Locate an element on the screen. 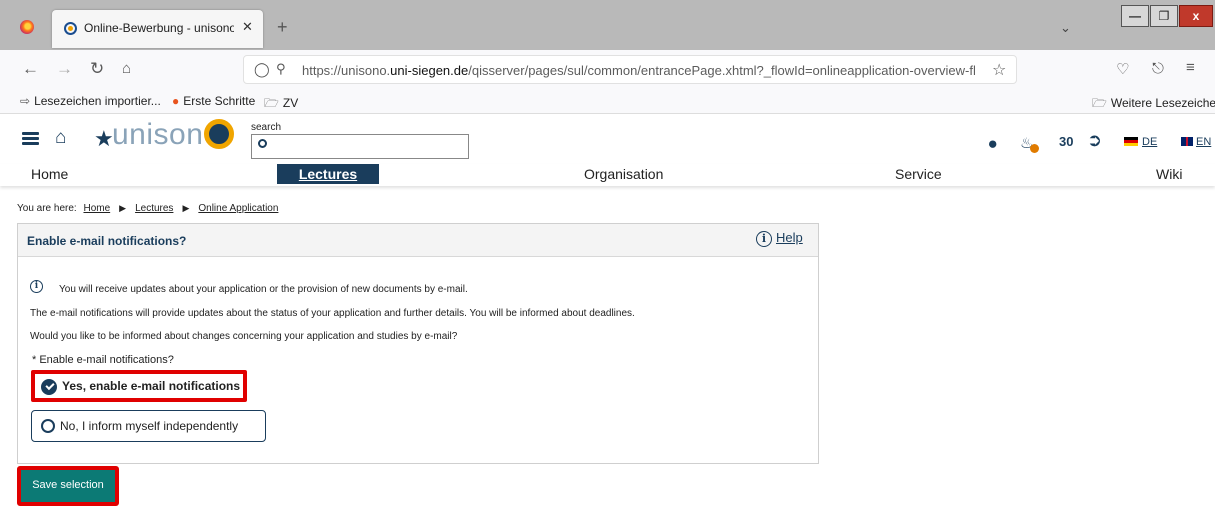  option-no-label: No, I inform myself independently is located at coordinates (149, 426).